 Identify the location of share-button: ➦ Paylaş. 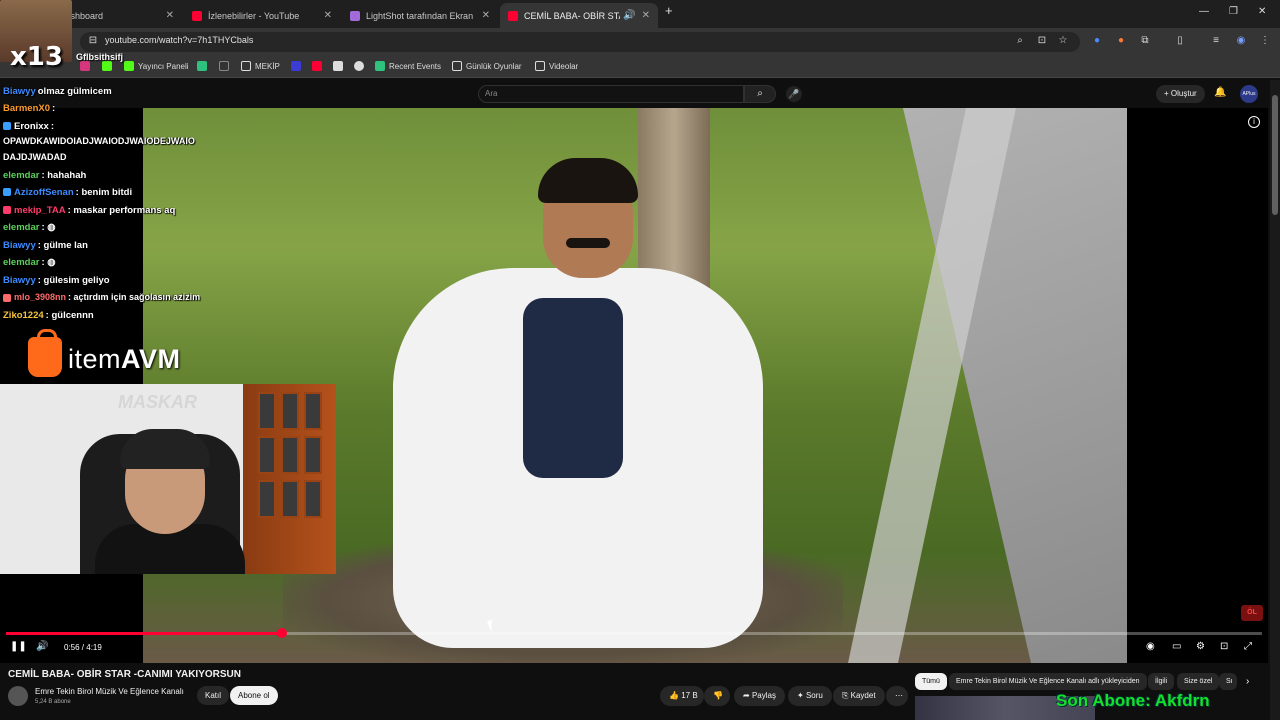
(759, 696).